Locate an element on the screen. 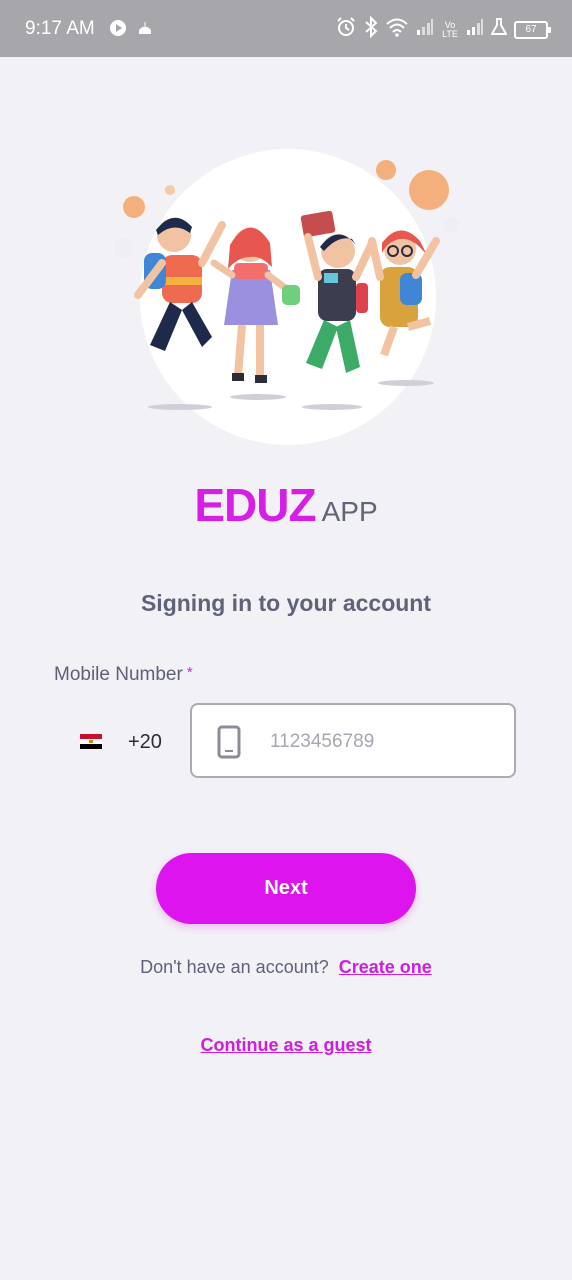  phone-input is located at coordinates (385, 742).